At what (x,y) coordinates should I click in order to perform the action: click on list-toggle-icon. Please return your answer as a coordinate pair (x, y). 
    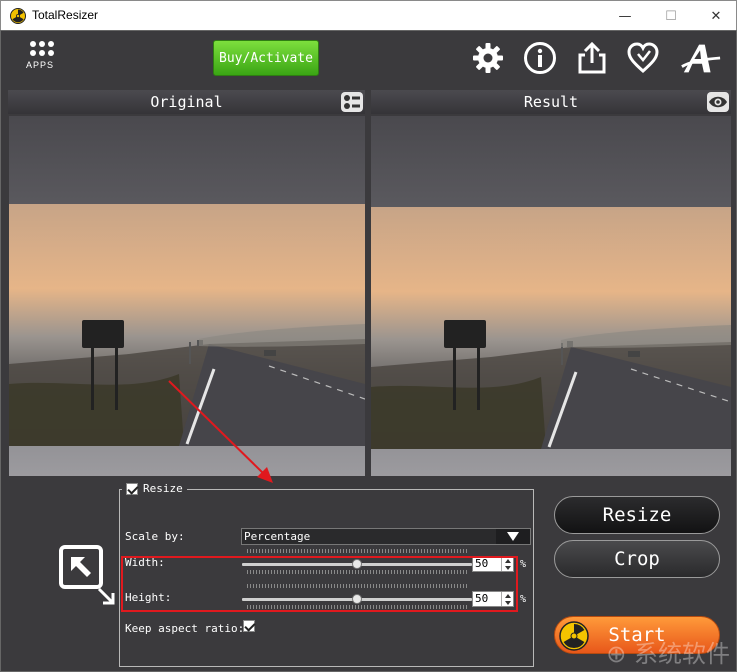
    Looking at the image, I should click on (352, 102).